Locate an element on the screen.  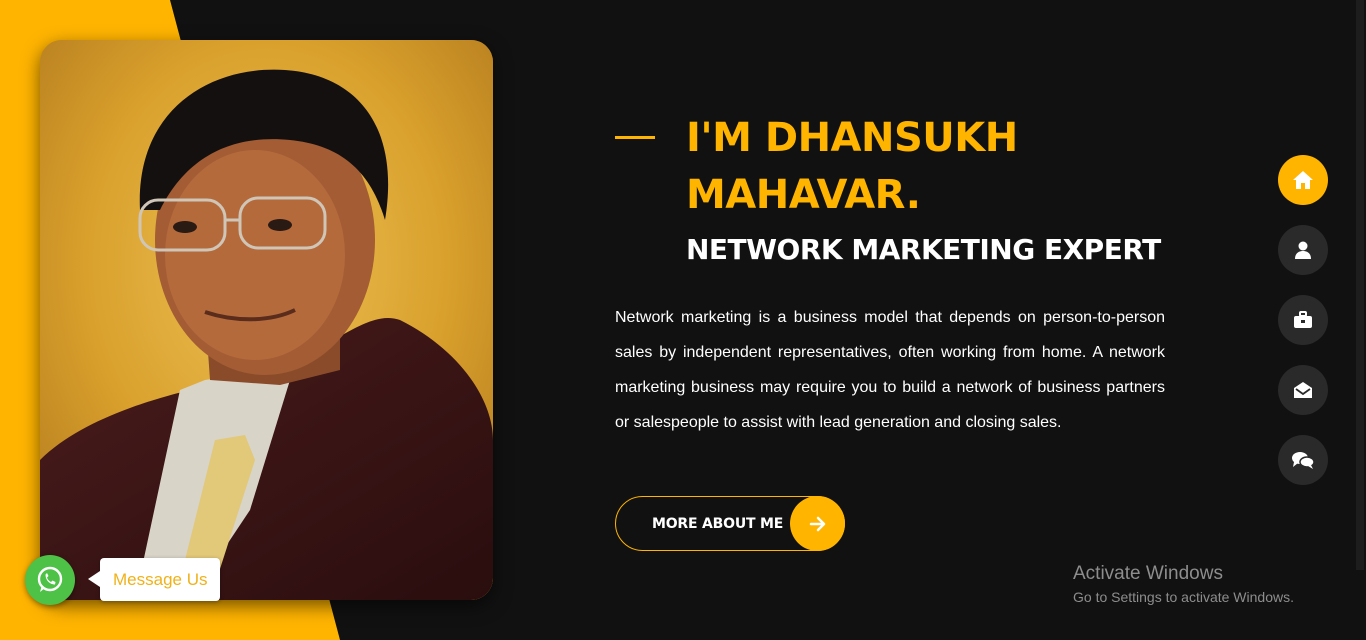
hero-subtitle: NETWORK MARKETING EXPERT is located at coordinates (923, 249).